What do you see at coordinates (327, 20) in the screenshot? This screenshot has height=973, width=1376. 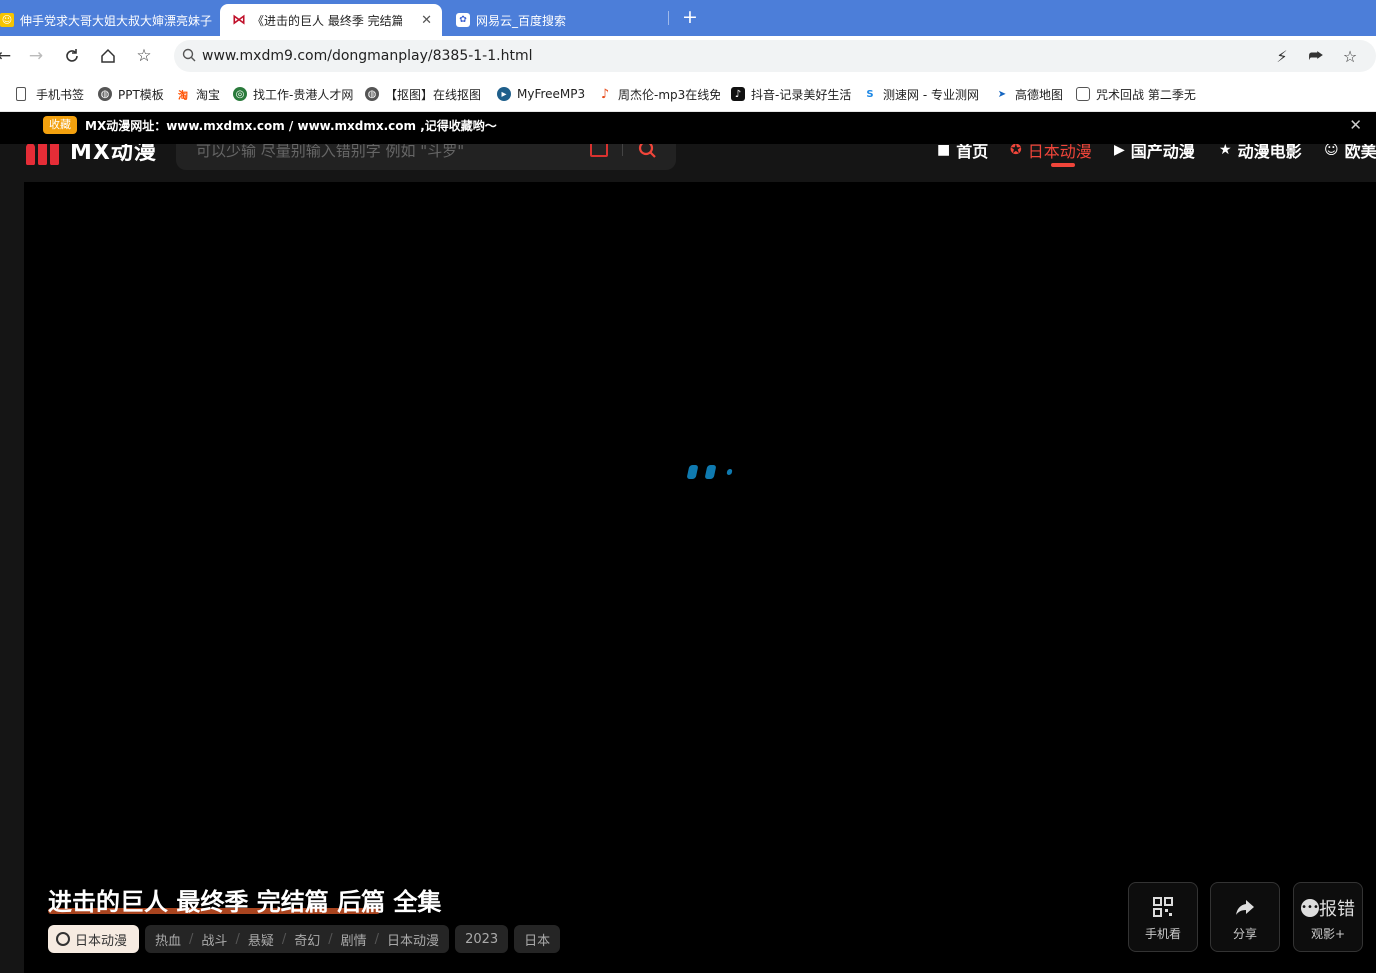 I see `tab-label: 《进击的巨人 最终季 完结篇 后篇` at bounding box center [327, 20].